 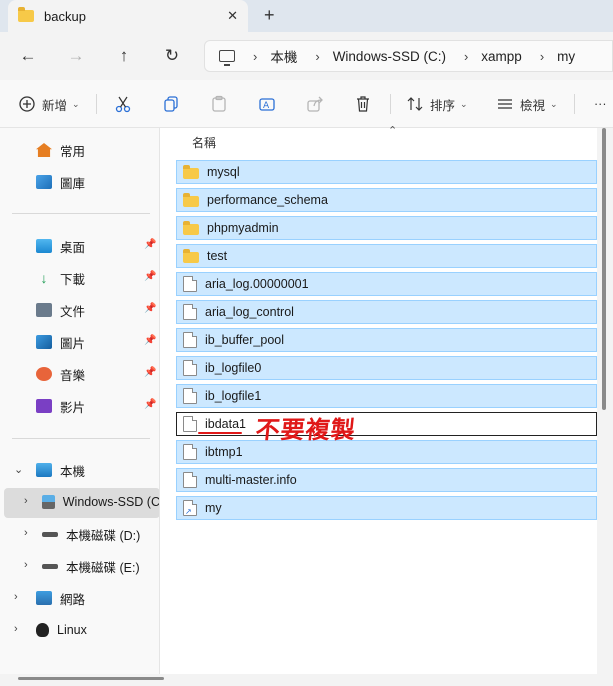 What do you see at coordinates (269, 15) in the screenshot?
I see `new-tab-button: +` at bounding box center [269, 15].